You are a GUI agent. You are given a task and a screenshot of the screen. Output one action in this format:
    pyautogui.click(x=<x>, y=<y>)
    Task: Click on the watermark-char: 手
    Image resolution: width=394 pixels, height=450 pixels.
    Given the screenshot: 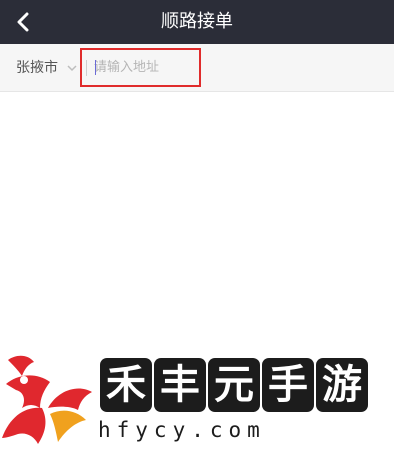 What is the action you would take?
    pyautogui.click(x=288, y=385)
    